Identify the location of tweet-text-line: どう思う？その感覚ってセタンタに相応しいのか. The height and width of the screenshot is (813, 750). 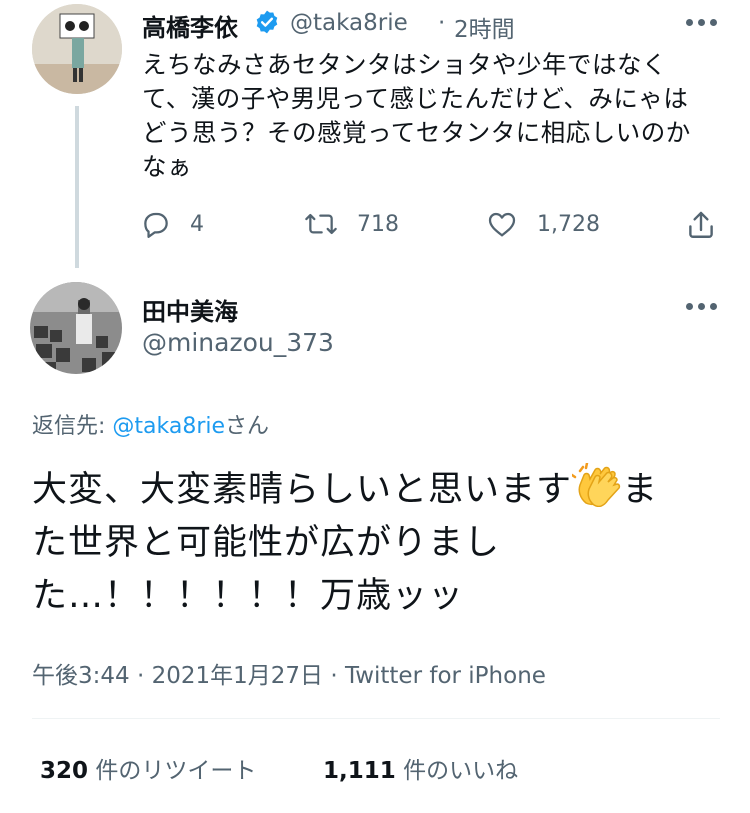
(416, 132).